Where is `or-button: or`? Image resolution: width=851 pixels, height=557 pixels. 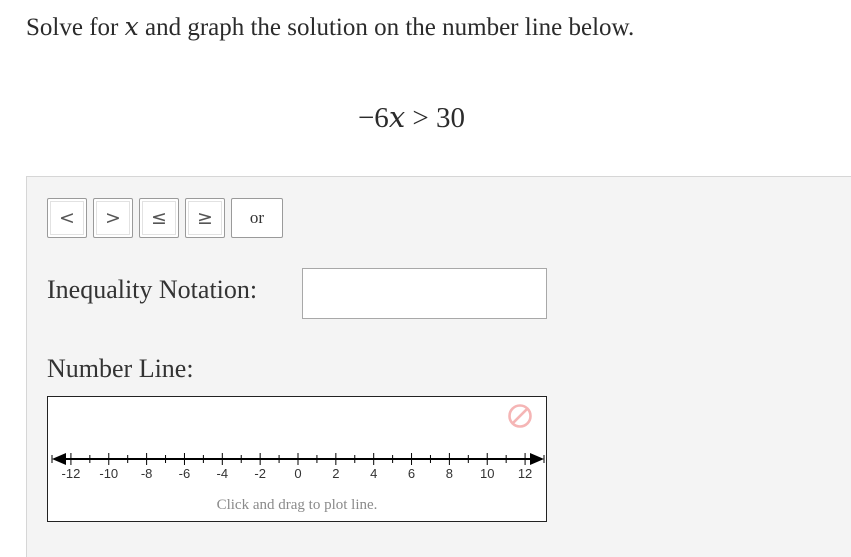
or-button: or is located at coordinates (257, 218).